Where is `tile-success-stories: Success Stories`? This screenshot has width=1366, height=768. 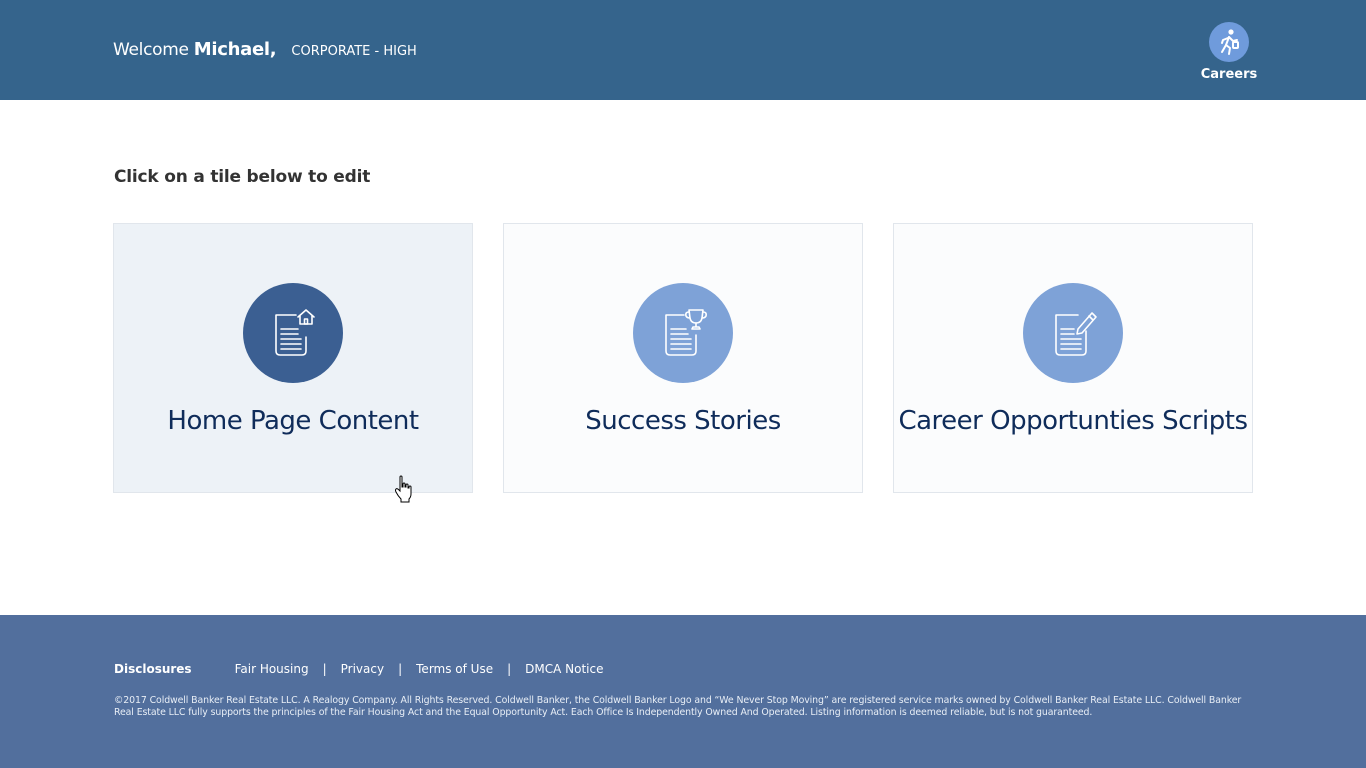
tile-success-stories: Success Stories is located at coordinates (683, 358).